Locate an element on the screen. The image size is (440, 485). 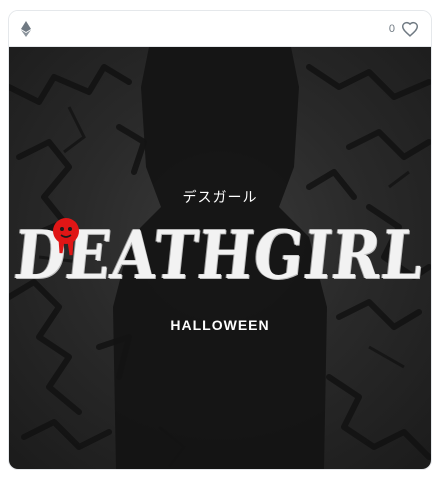
favorite-count: 0 is located at coordinates (391, 28).